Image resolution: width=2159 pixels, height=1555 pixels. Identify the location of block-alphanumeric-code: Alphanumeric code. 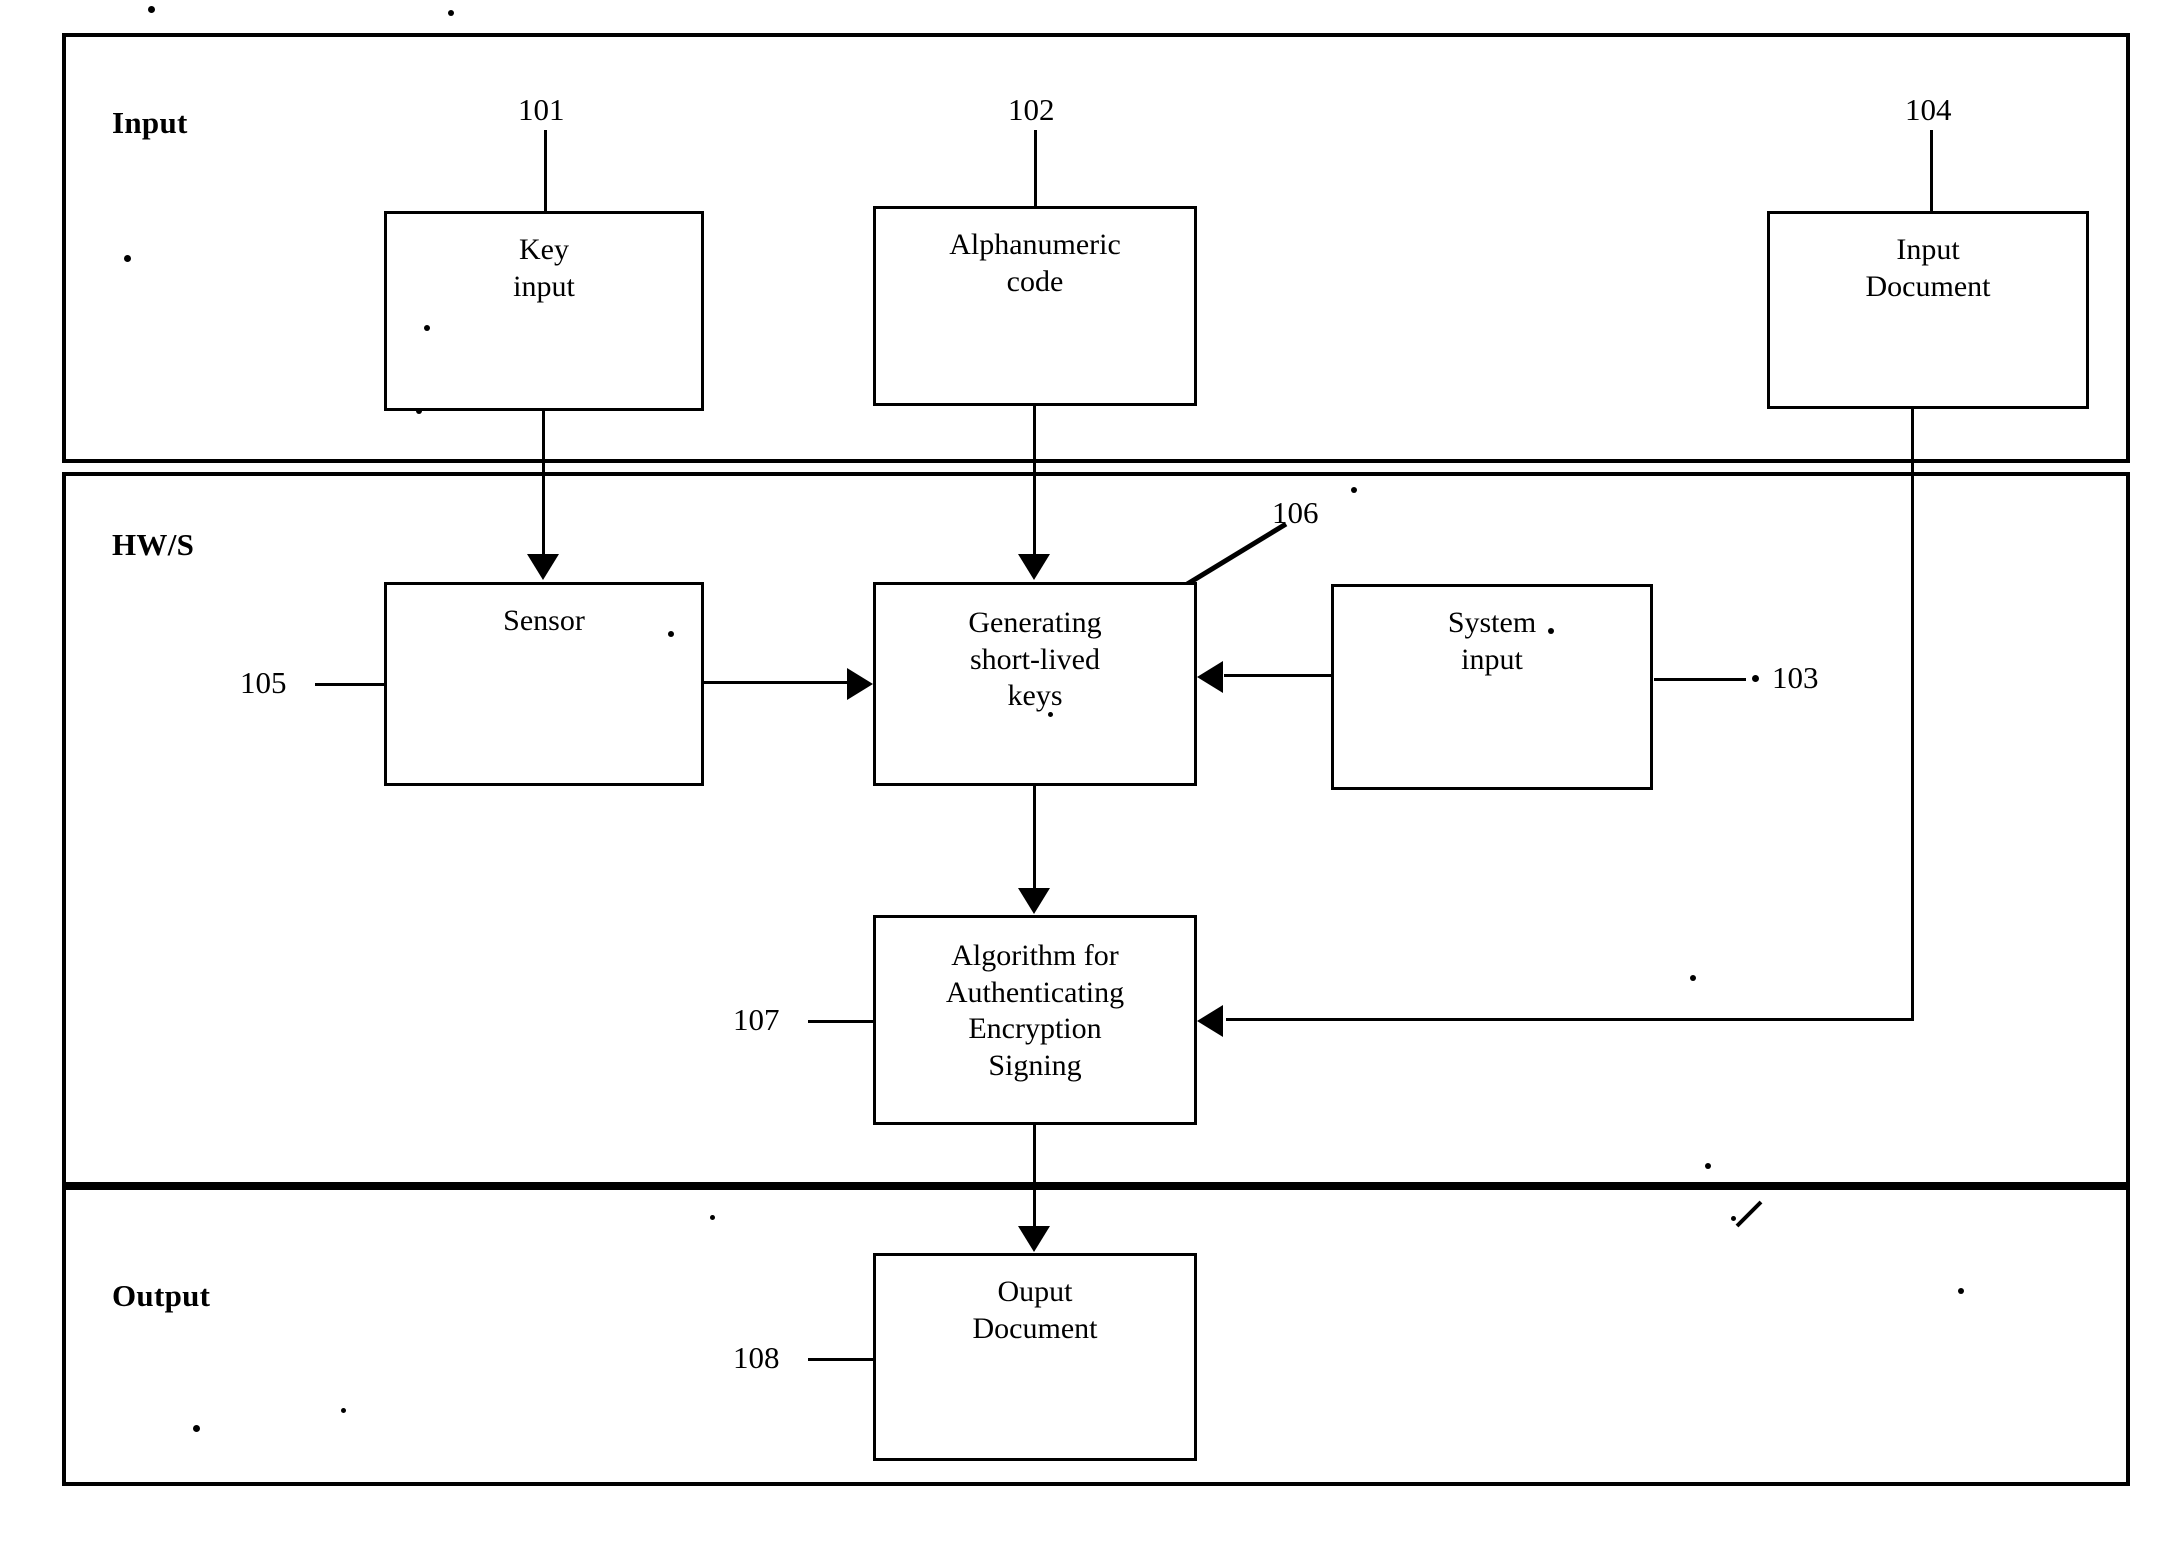
(1035, 306).